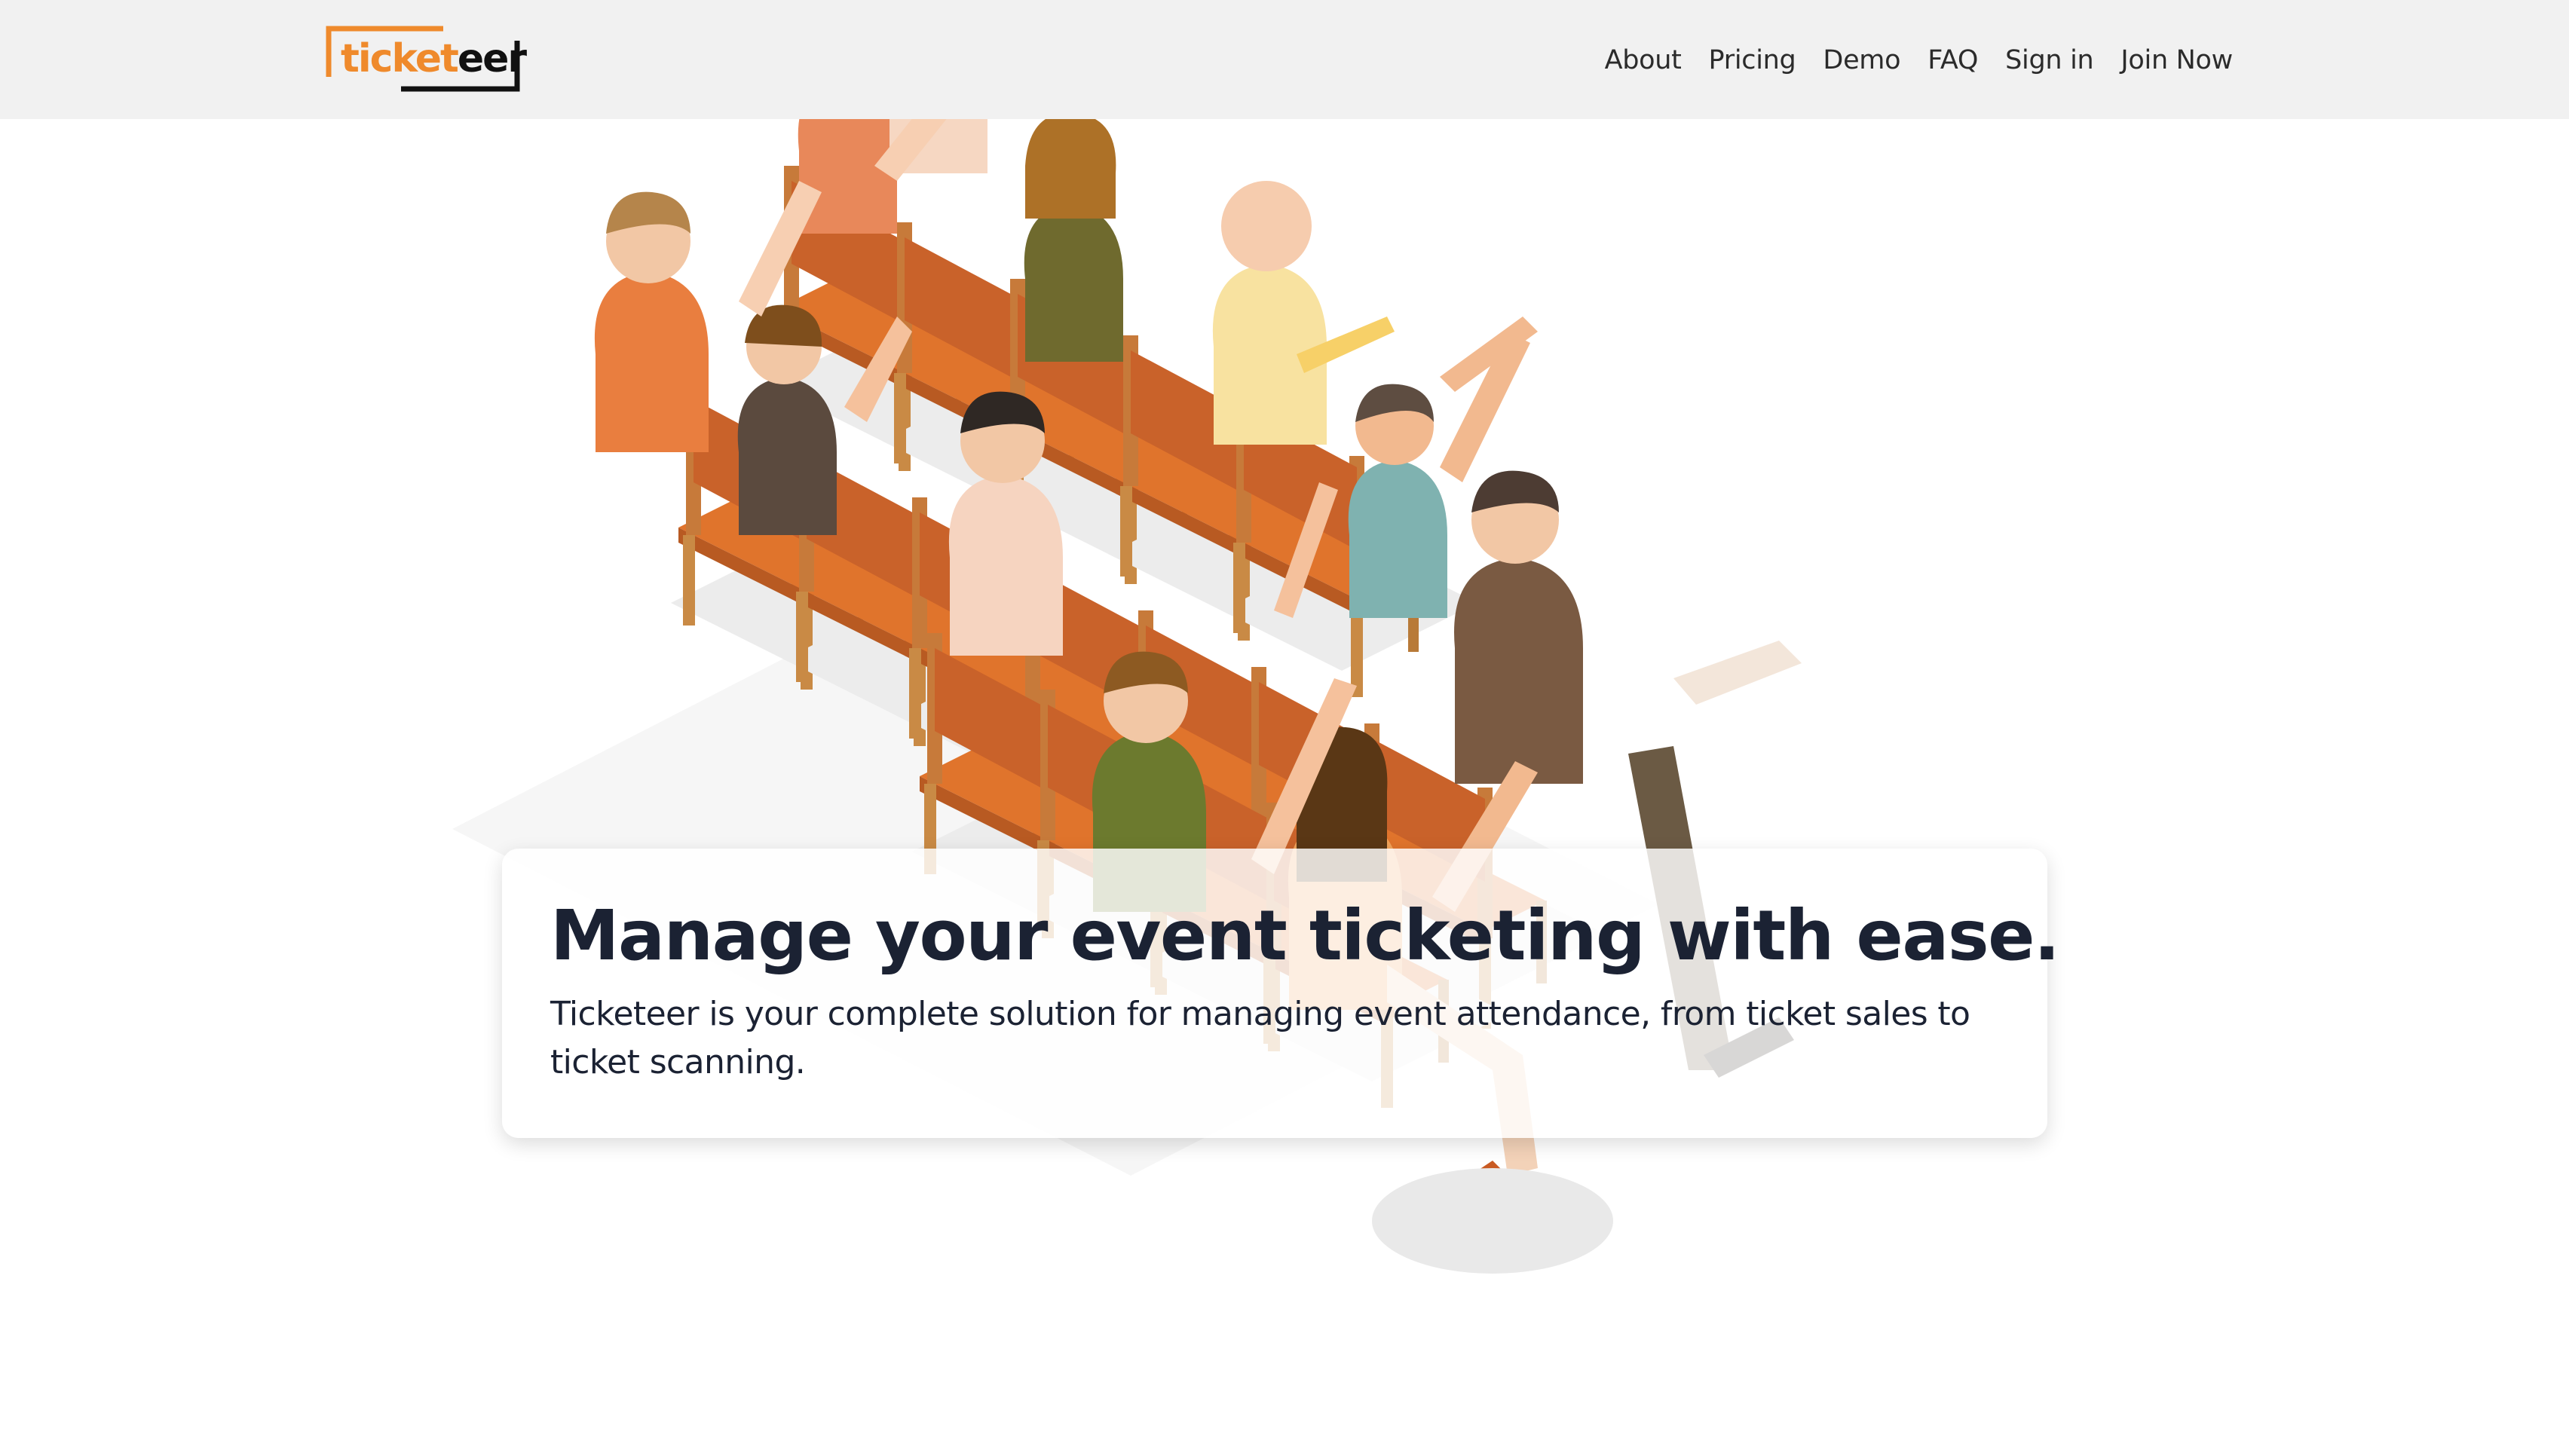 The height and width of the screenshot is (1456, 2569). What do you see at coordinates (1643, 60) in the screenshot?
I see `nav-about-link: About` at bounding box center [1643, 60].